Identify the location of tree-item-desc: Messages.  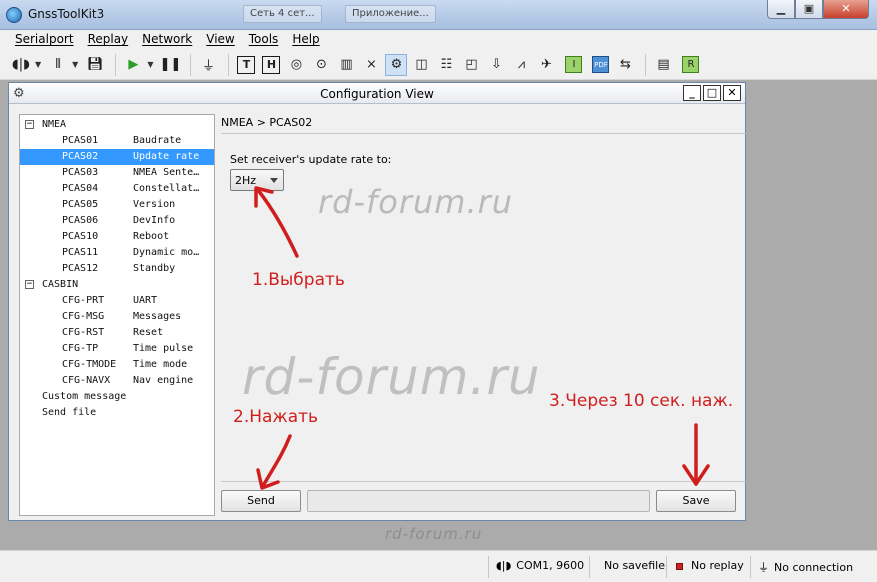
(157, 316).